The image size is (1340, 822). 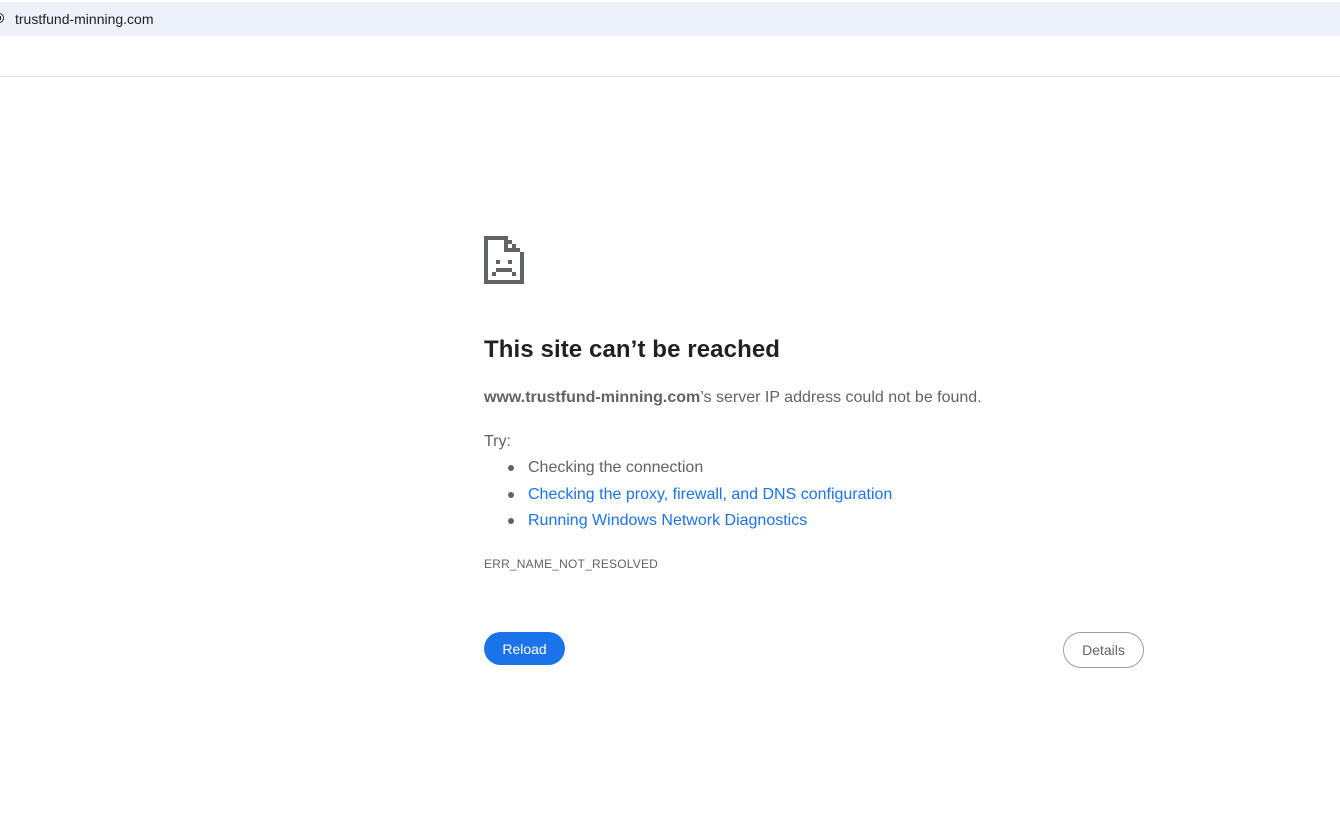 What do you see at coordinates (667, 520) in the screenshot?
I see `suggestion-network-diagnostics-link: Running Windows Network Diagnostics` at bounding box center [667, 520].